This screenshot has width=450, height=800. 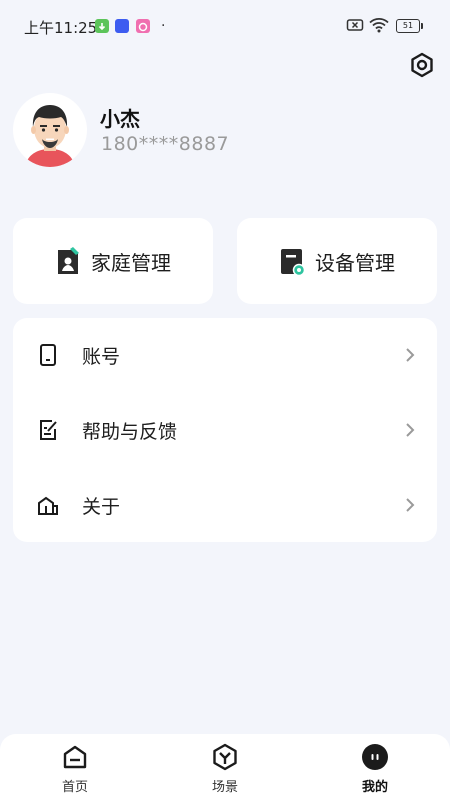 I want to click on device-management-card: 设备管理, so click(x=337, y=261).